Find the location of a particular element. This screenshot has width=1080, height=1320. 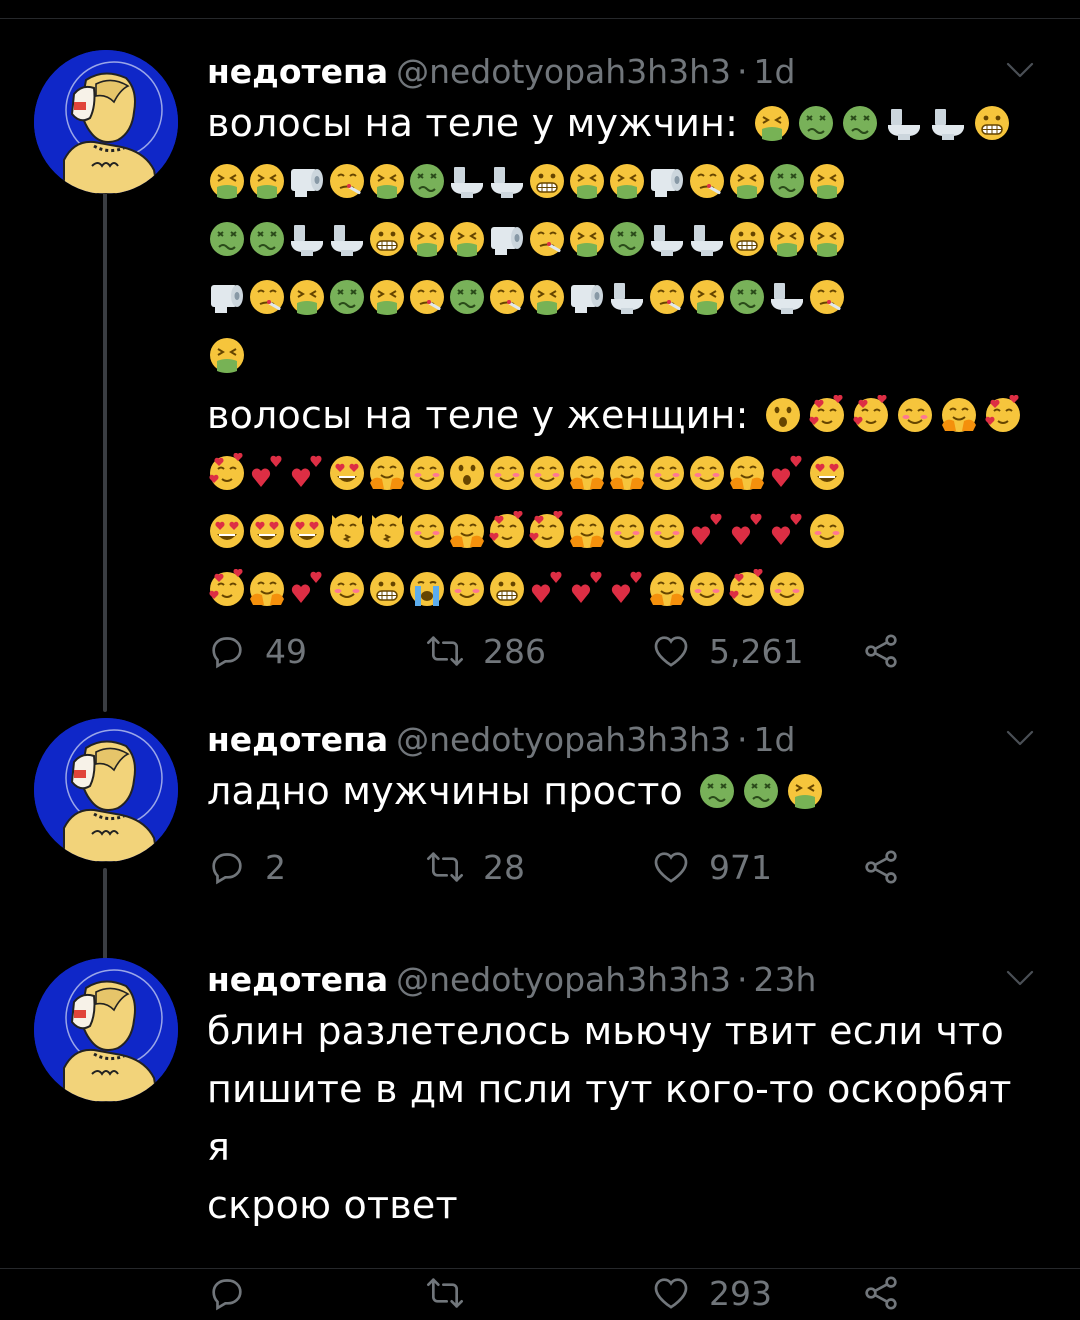

reply-button: 49 is located at coordinates (257, 651).